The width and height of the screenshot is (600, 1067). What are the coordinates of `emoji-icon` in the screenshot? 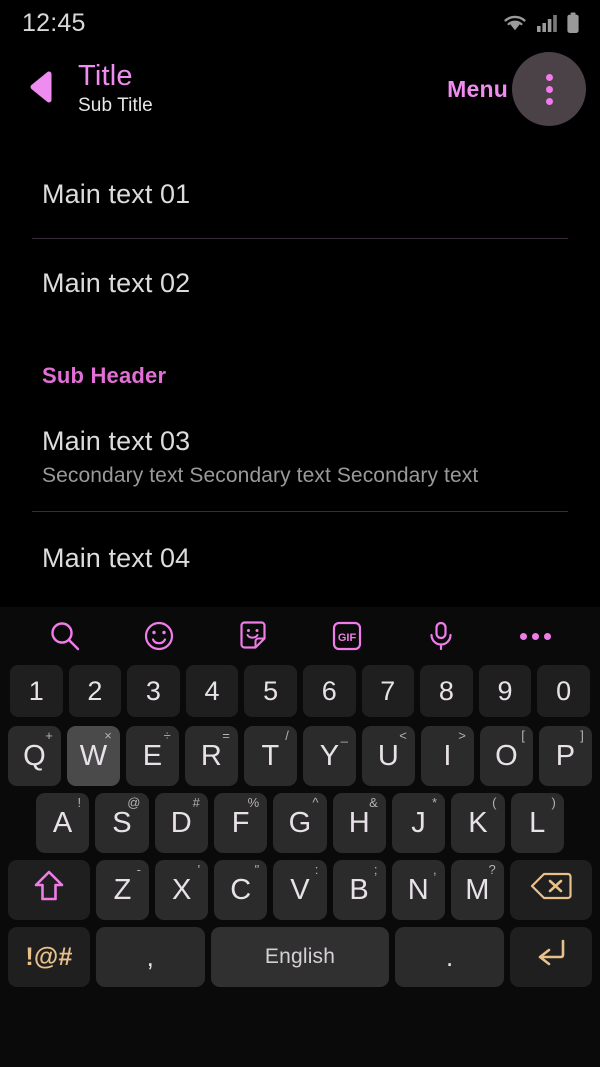 It's located at (159, 636).